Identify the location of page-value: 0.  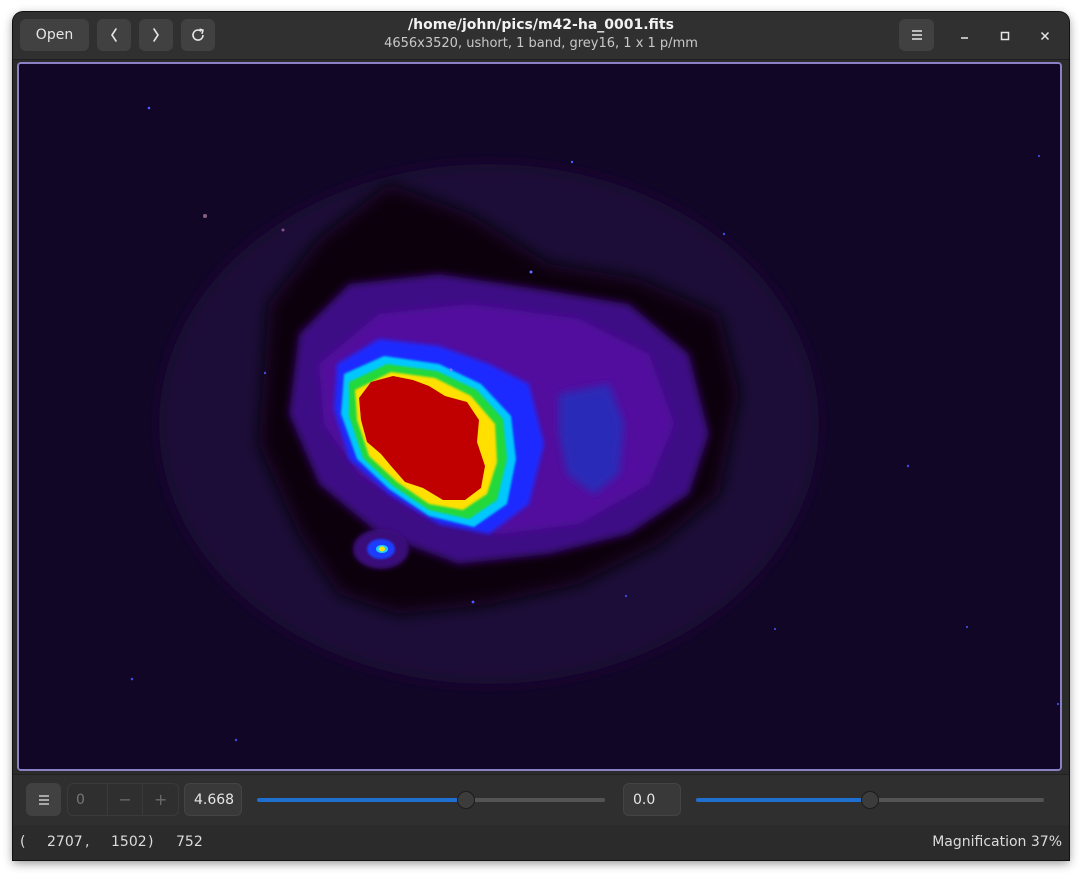
(87, 799).